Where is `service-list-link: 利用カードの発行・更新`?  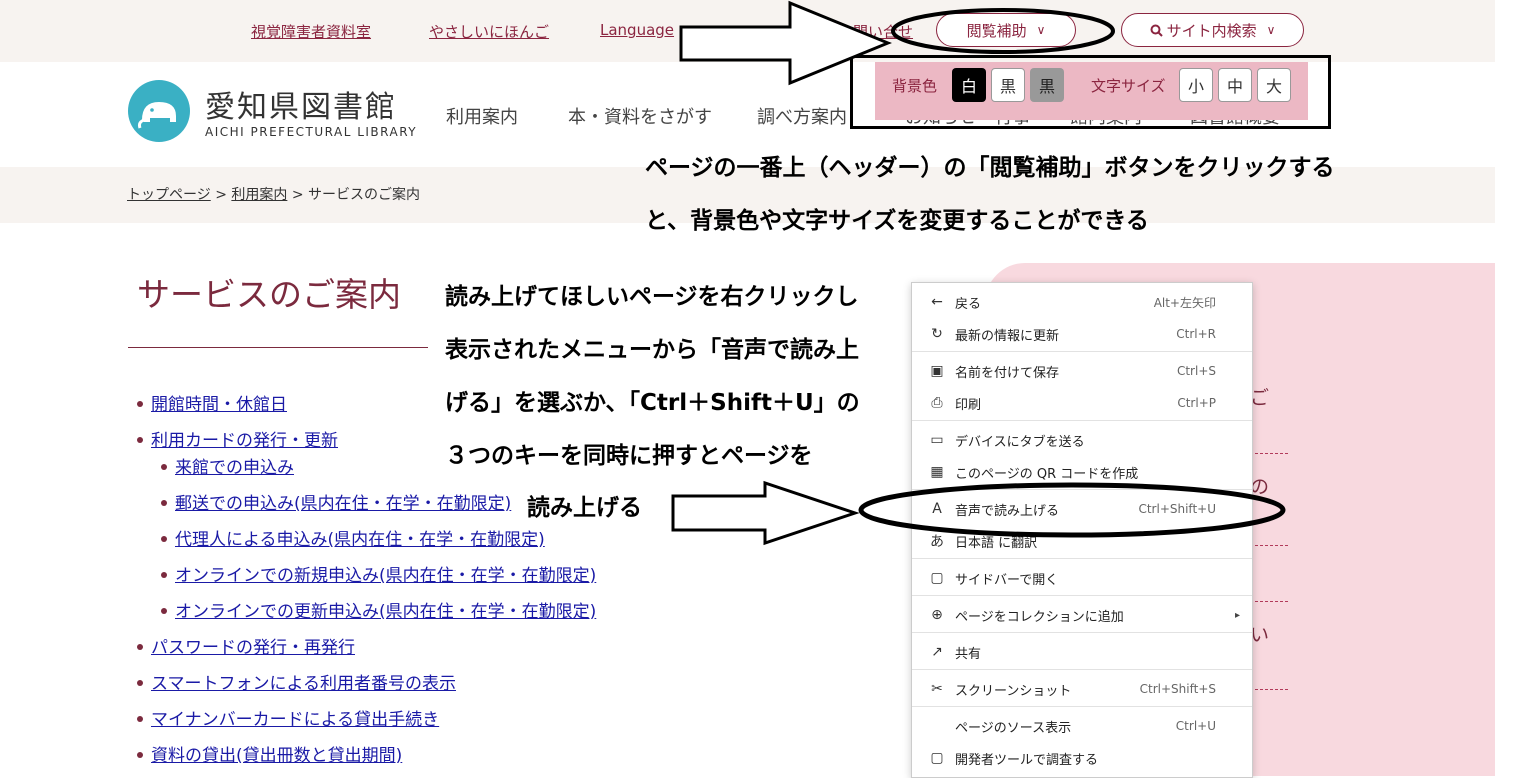
service-list-link: 利用カードの発行・更新 is located at coordinates (244, 438).